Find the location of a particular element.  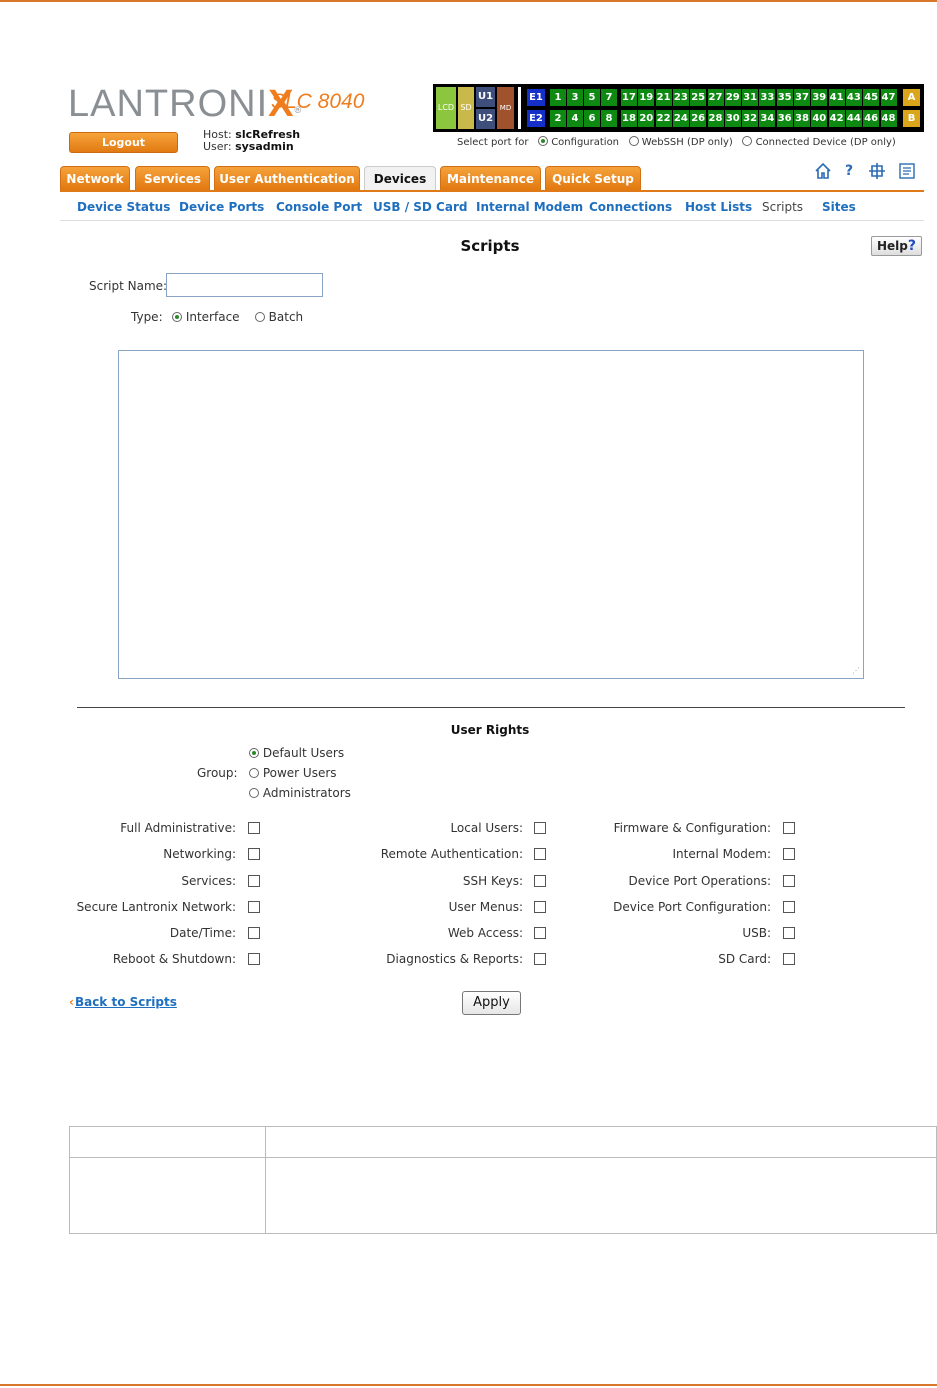

sd-indicator: SD is located at coordinates (466, 108).